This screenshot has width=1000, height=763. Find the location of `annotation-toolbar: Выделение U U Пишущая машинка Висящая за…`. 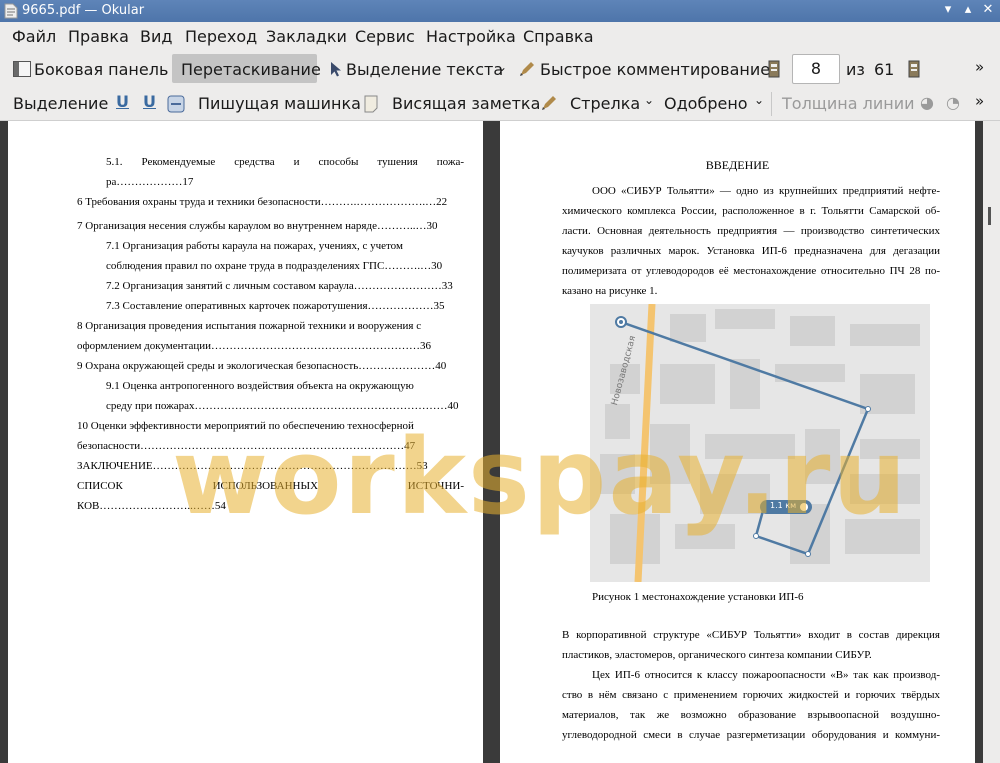

annotation-toolbar: Выделение U U Пишущая машинка Висящая за… is located at coordinates (500, 104).